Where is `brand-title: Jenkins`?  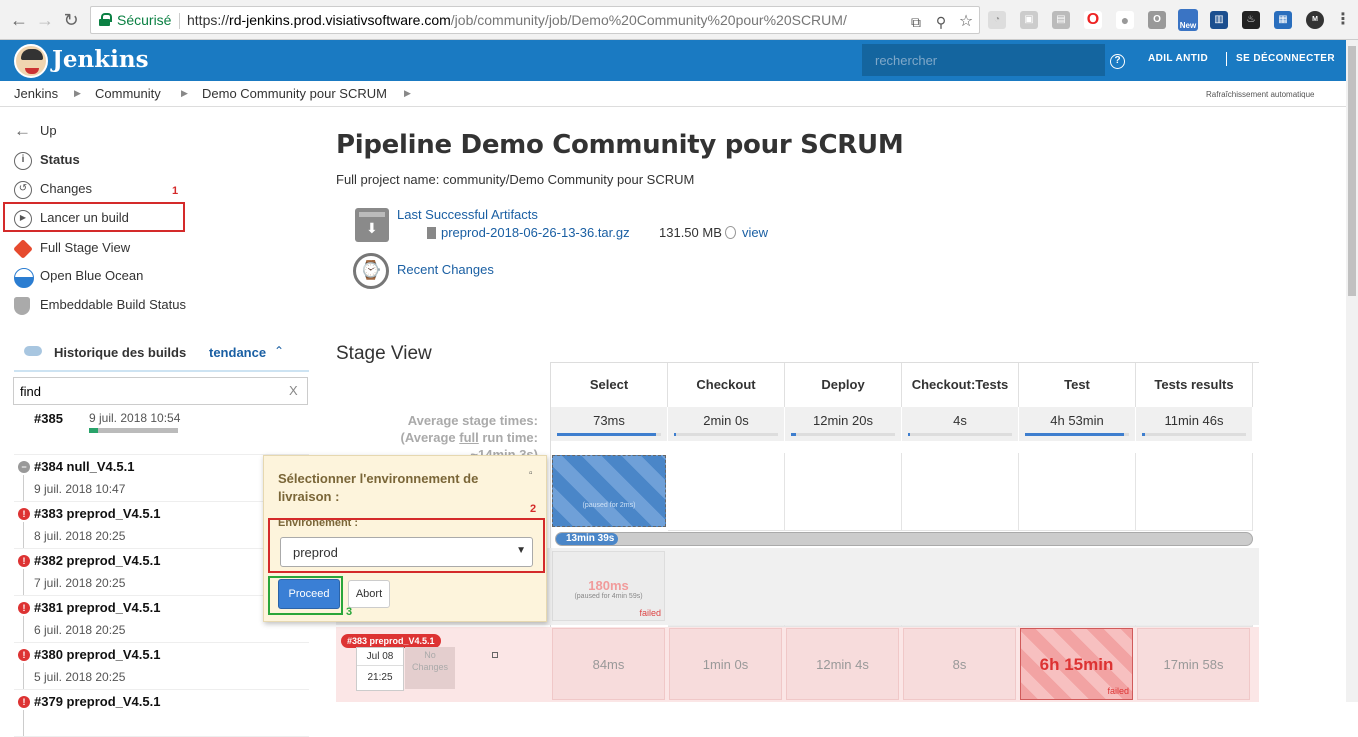 brand-title: Jenkins is located at coordinates (100, 60).